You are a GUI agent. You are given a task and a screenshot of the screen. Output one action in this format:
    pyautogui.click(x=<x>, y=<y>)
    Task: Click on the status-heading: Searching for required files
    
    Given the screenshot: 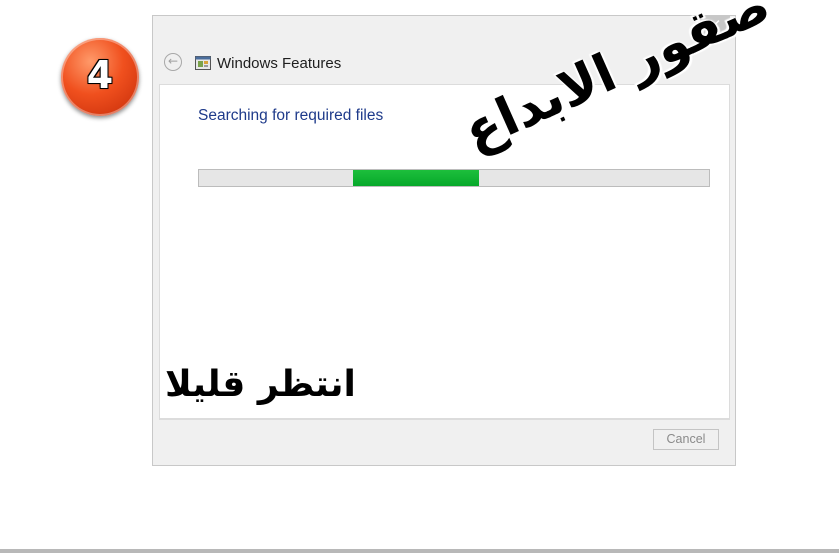 What is the action you would take?
    pyautogui.click(x=291, y=115)
    